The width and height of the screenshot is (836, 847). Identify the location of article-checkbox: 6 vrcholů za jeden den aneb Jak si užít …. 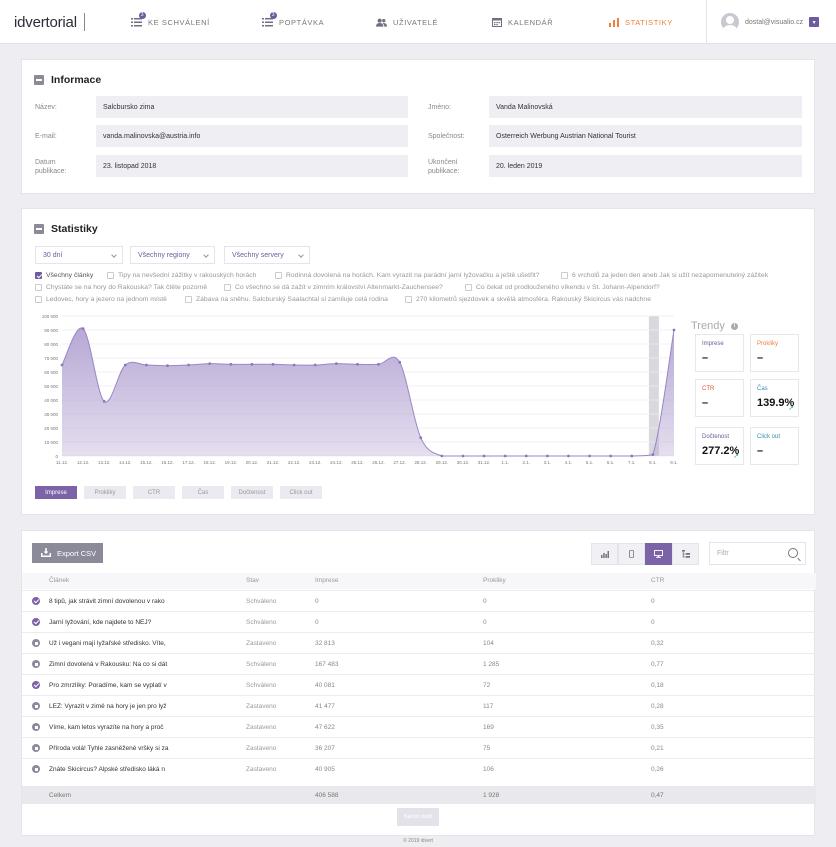
(664, 275).